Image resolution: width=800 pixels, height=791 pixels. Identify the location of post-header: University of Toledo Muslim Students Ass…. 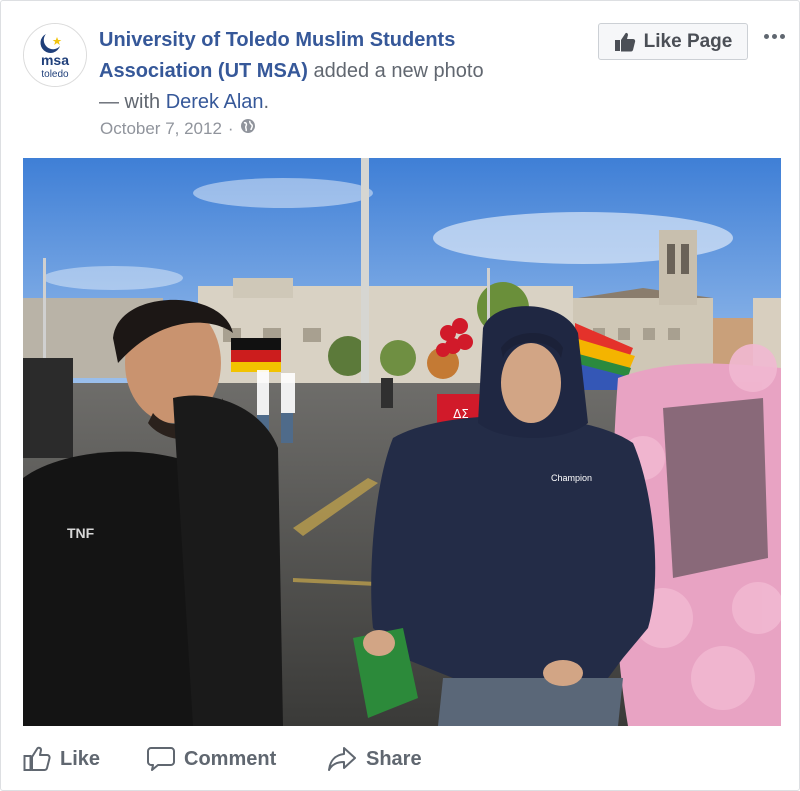
(334, 71).